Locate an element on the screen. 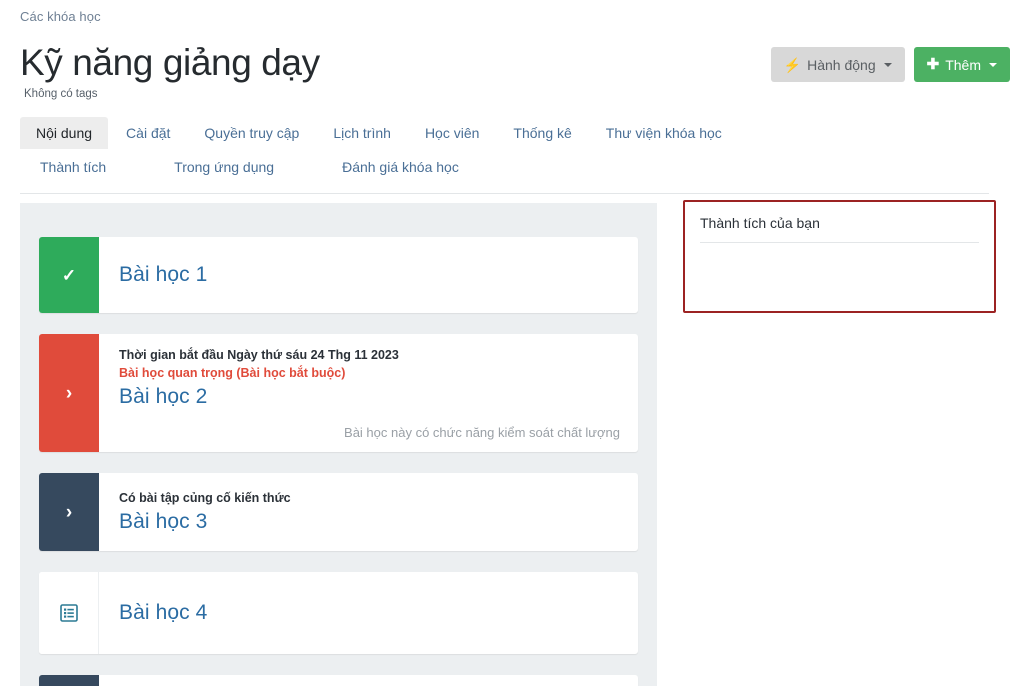 The image size is (1029, 686). breadcrumb-courses-link: Các khóa học is located at coordinates (60, 16).